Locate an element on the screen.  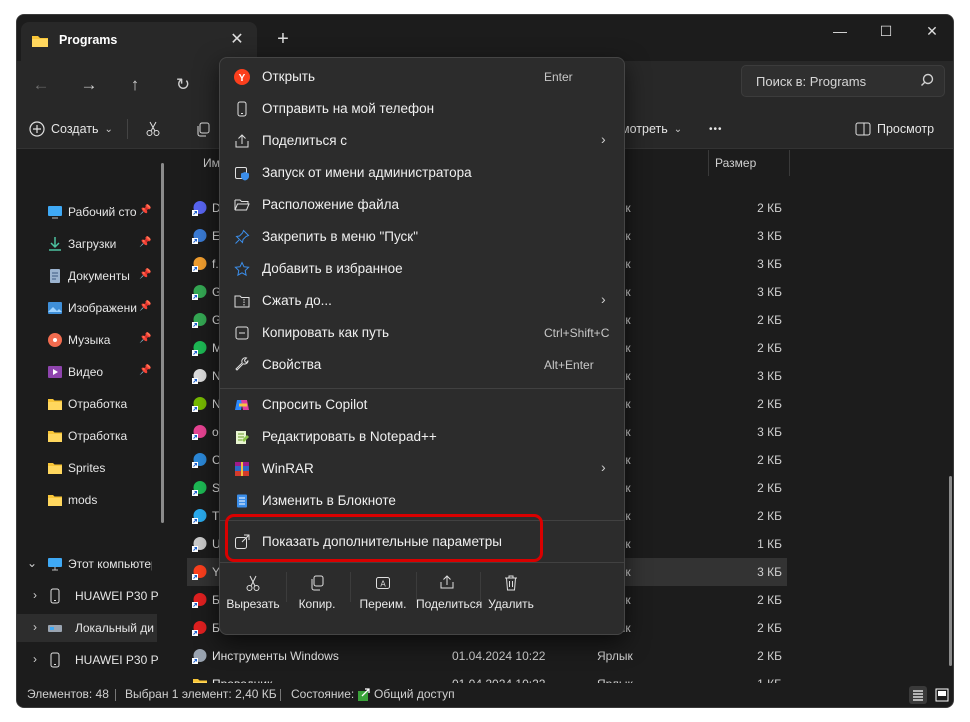
folder-icon is located at coordinates (55, 500).